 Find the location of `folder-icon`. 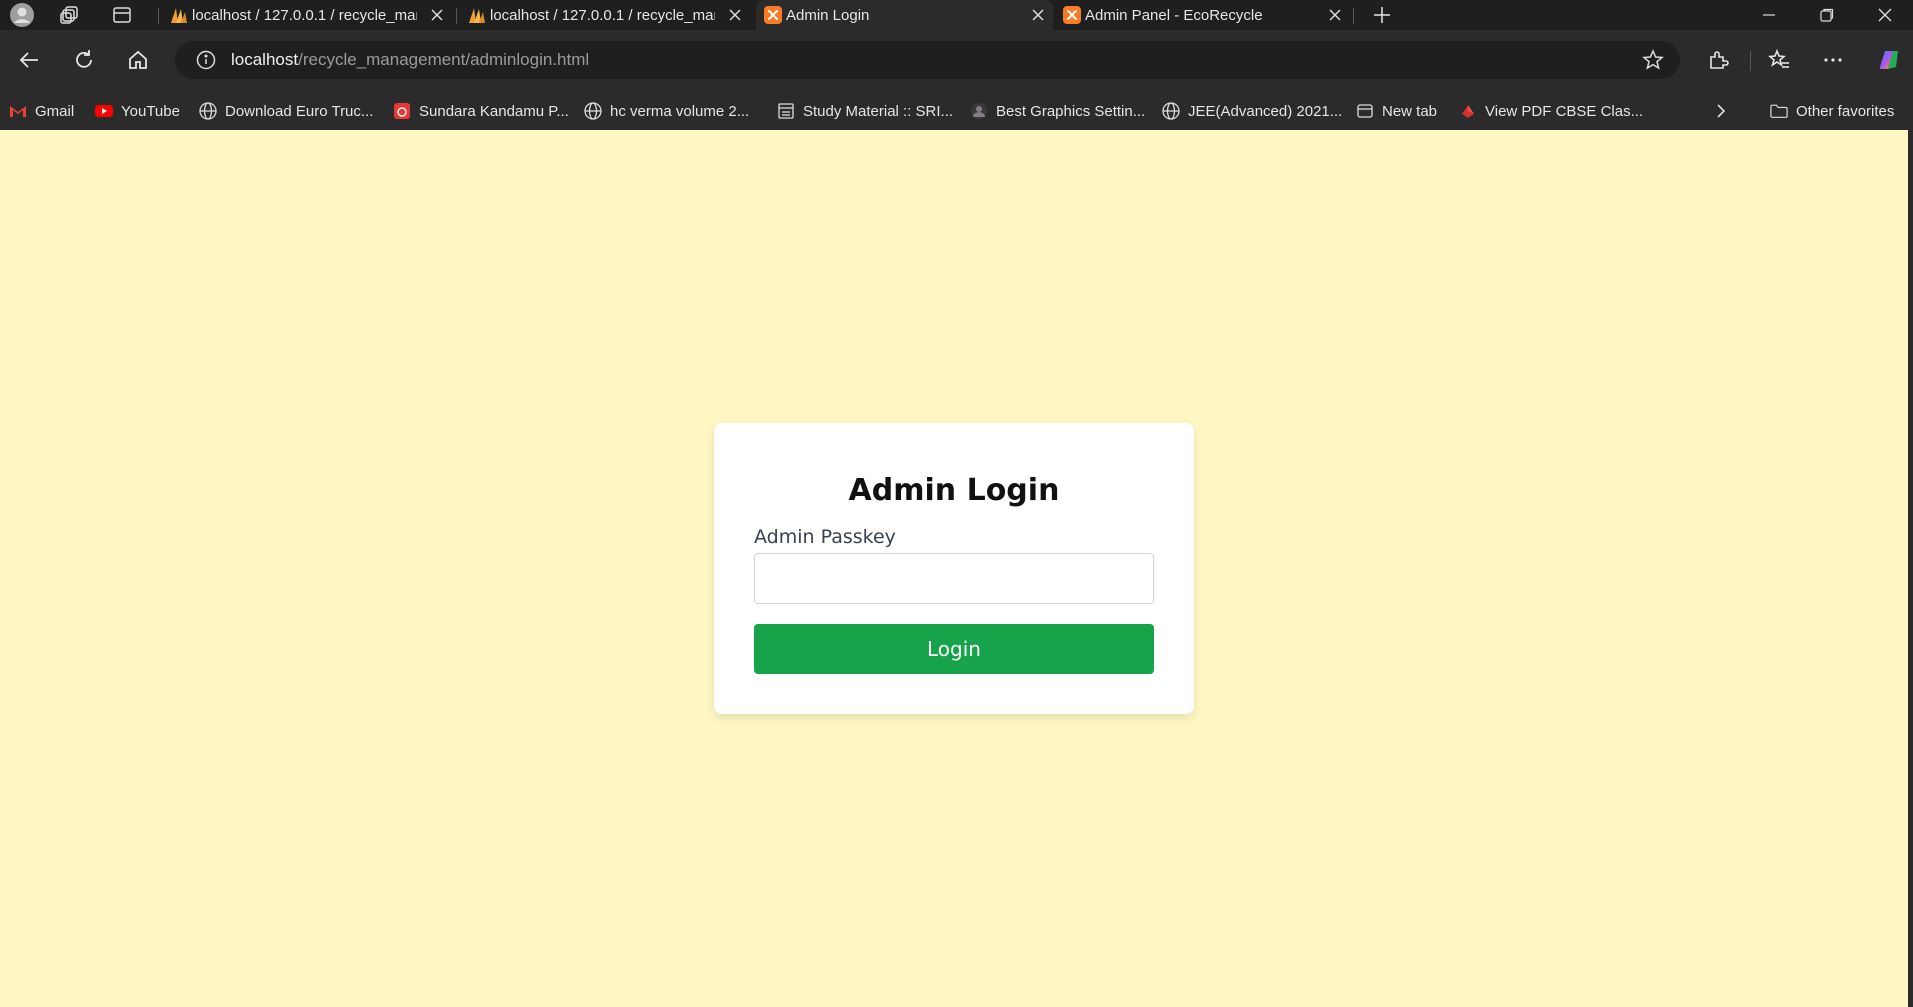

folder-icon is located at coordinates (1779, 111).